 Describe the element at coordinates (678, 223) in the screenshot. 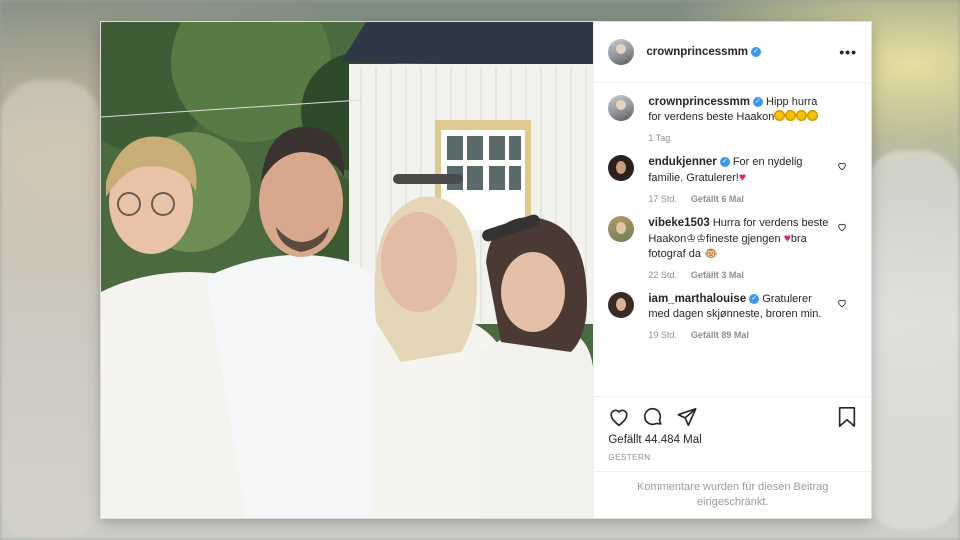

I see `comment-author: vibeke1503` at that location.